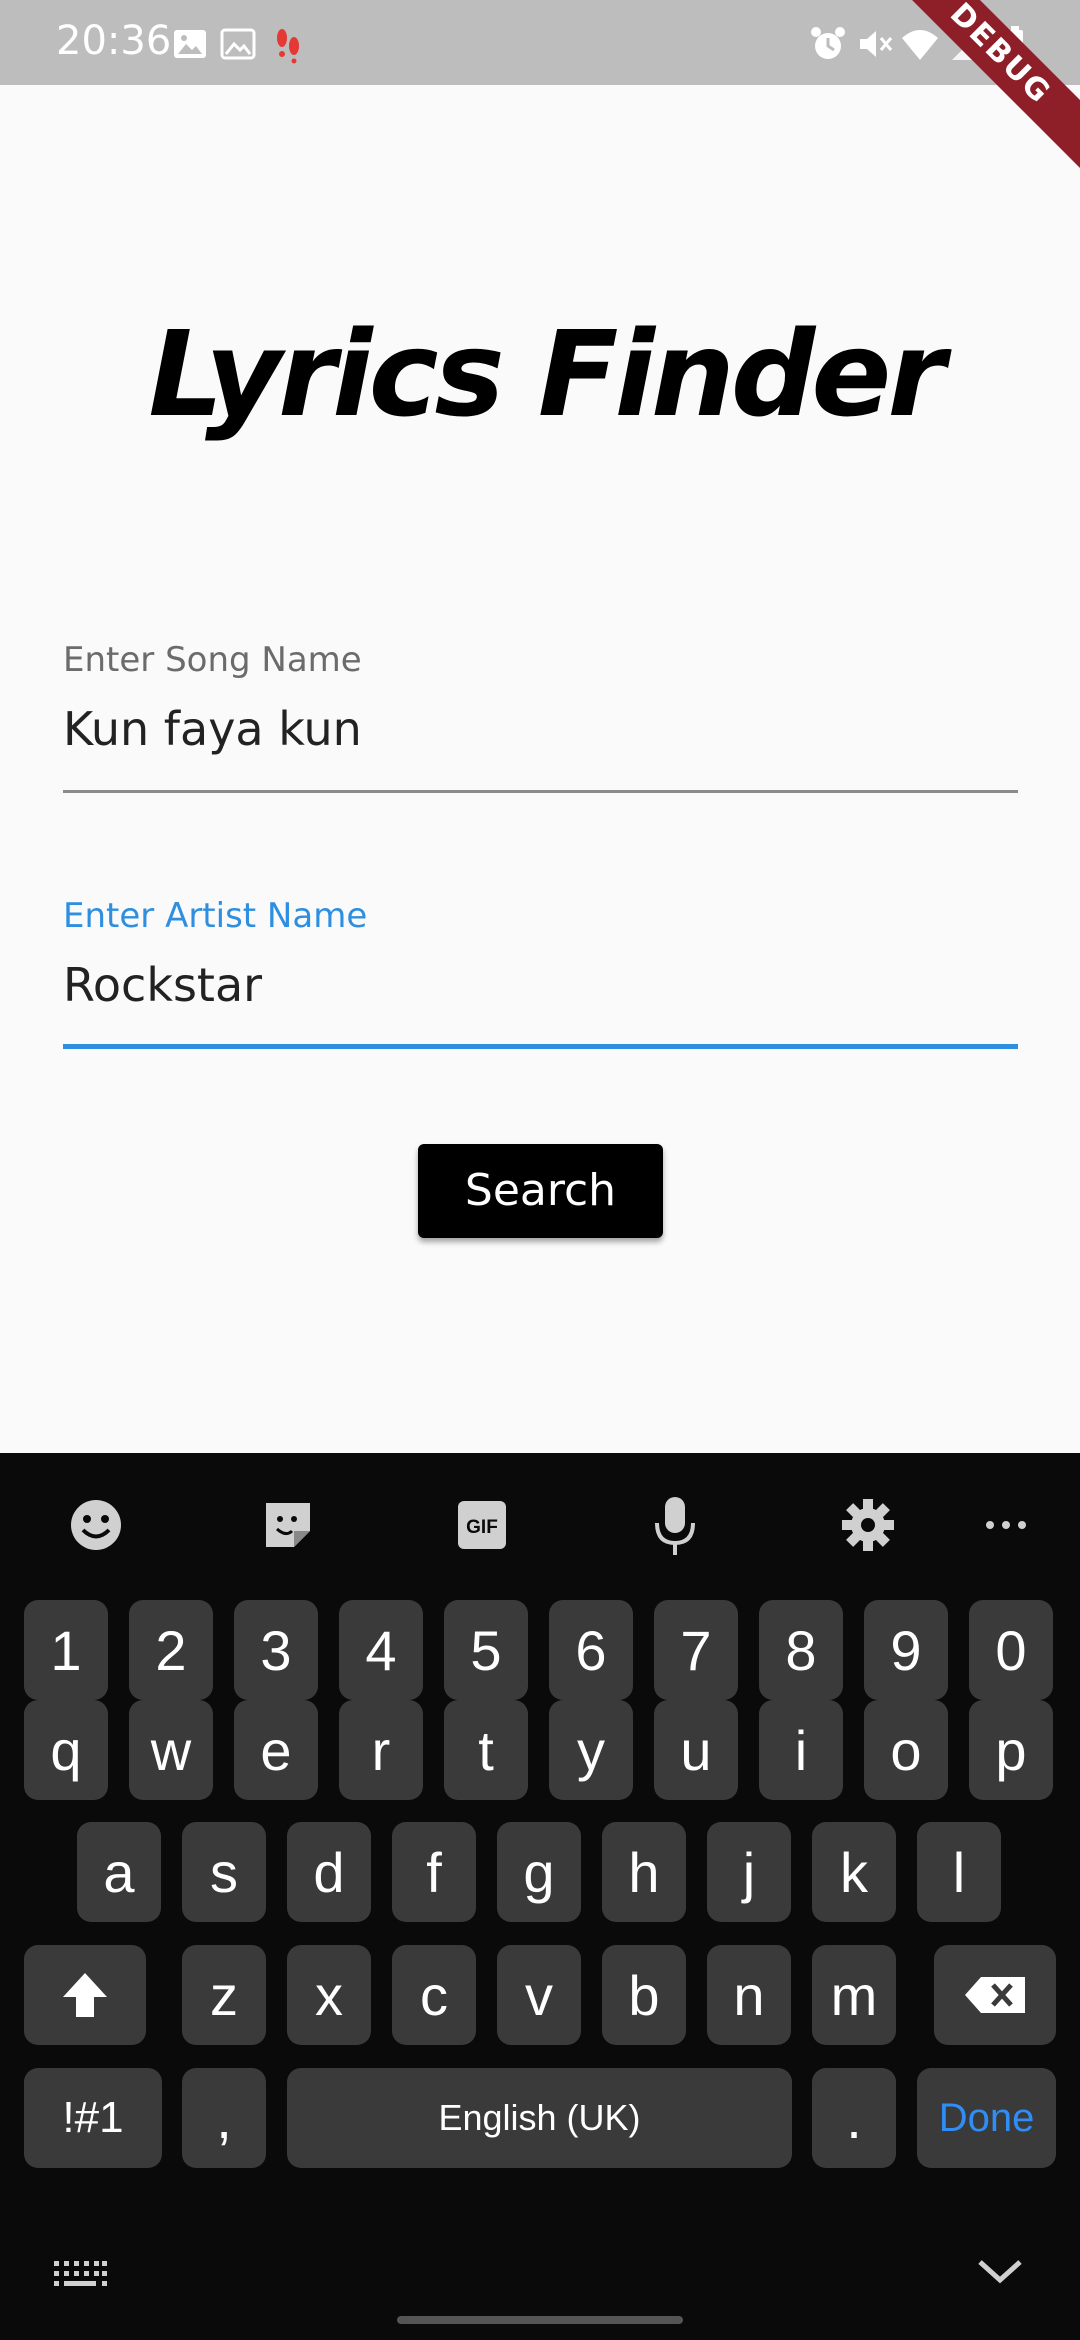  What do you see at coordinates (276, 1750) in the screenshot?
I see `key-e: e` at bounding box center [276, 1750].